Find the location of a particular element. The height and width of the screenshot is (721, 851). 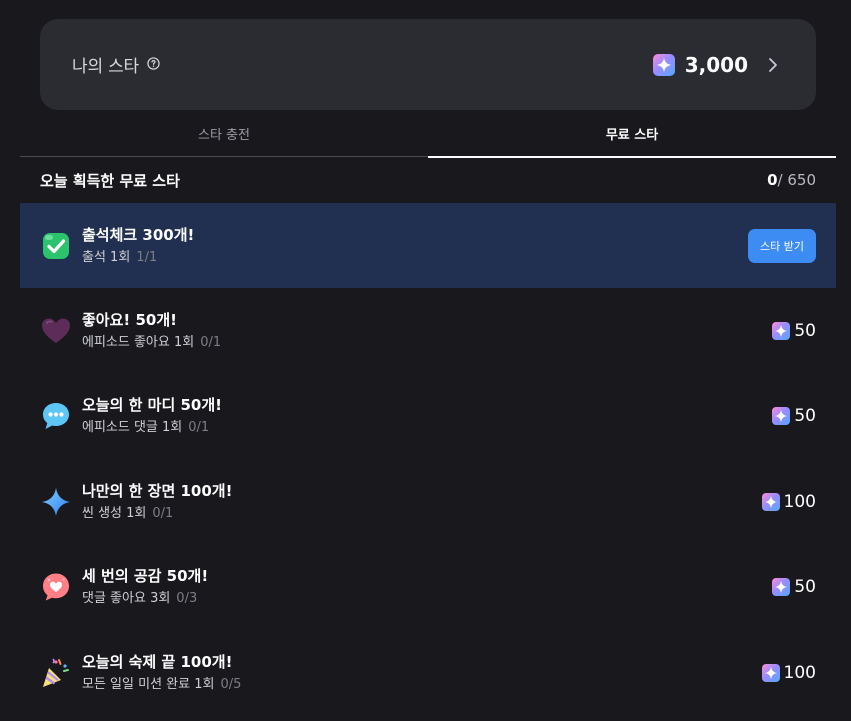

summary-current: 0 is located at coordinates (772, 180).